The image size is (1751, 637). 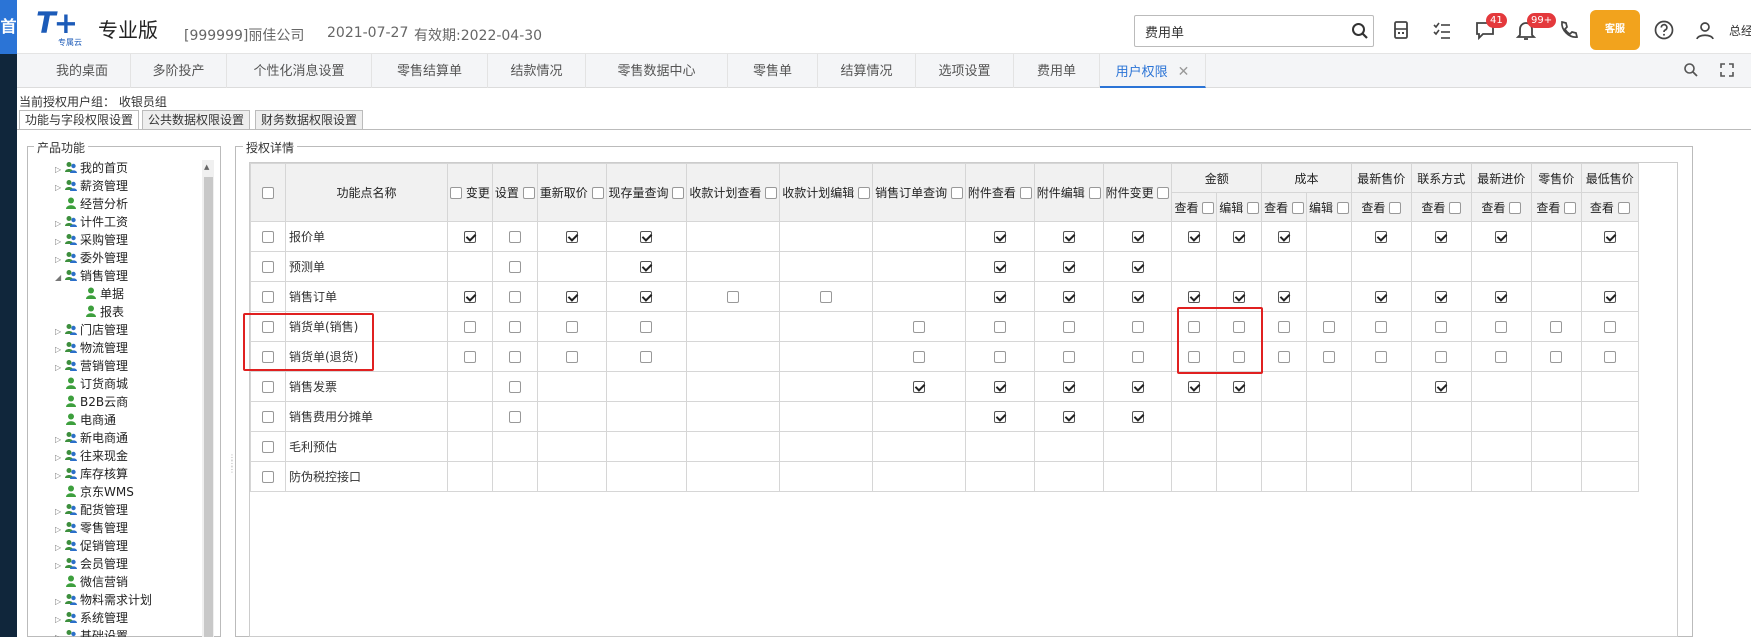 What do you see at coordinates (130, 474) in the screenshot?
I see `tree-node: ▷ 库存核算` at bounding box center [130, 474].